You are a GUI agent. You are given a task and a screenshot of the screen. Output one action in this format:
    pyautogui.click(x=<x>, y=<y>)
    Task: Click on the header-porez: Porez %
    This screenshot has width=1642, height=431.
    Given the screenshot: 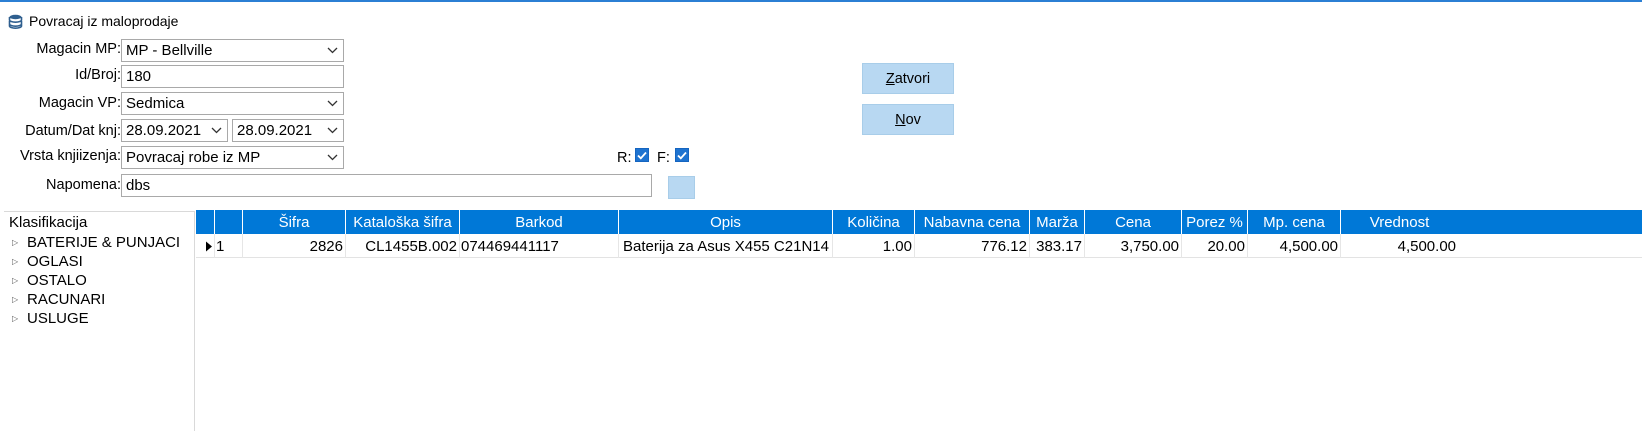 What is the action you would take?
    pyautogui.click(x=1215, y=222)
    